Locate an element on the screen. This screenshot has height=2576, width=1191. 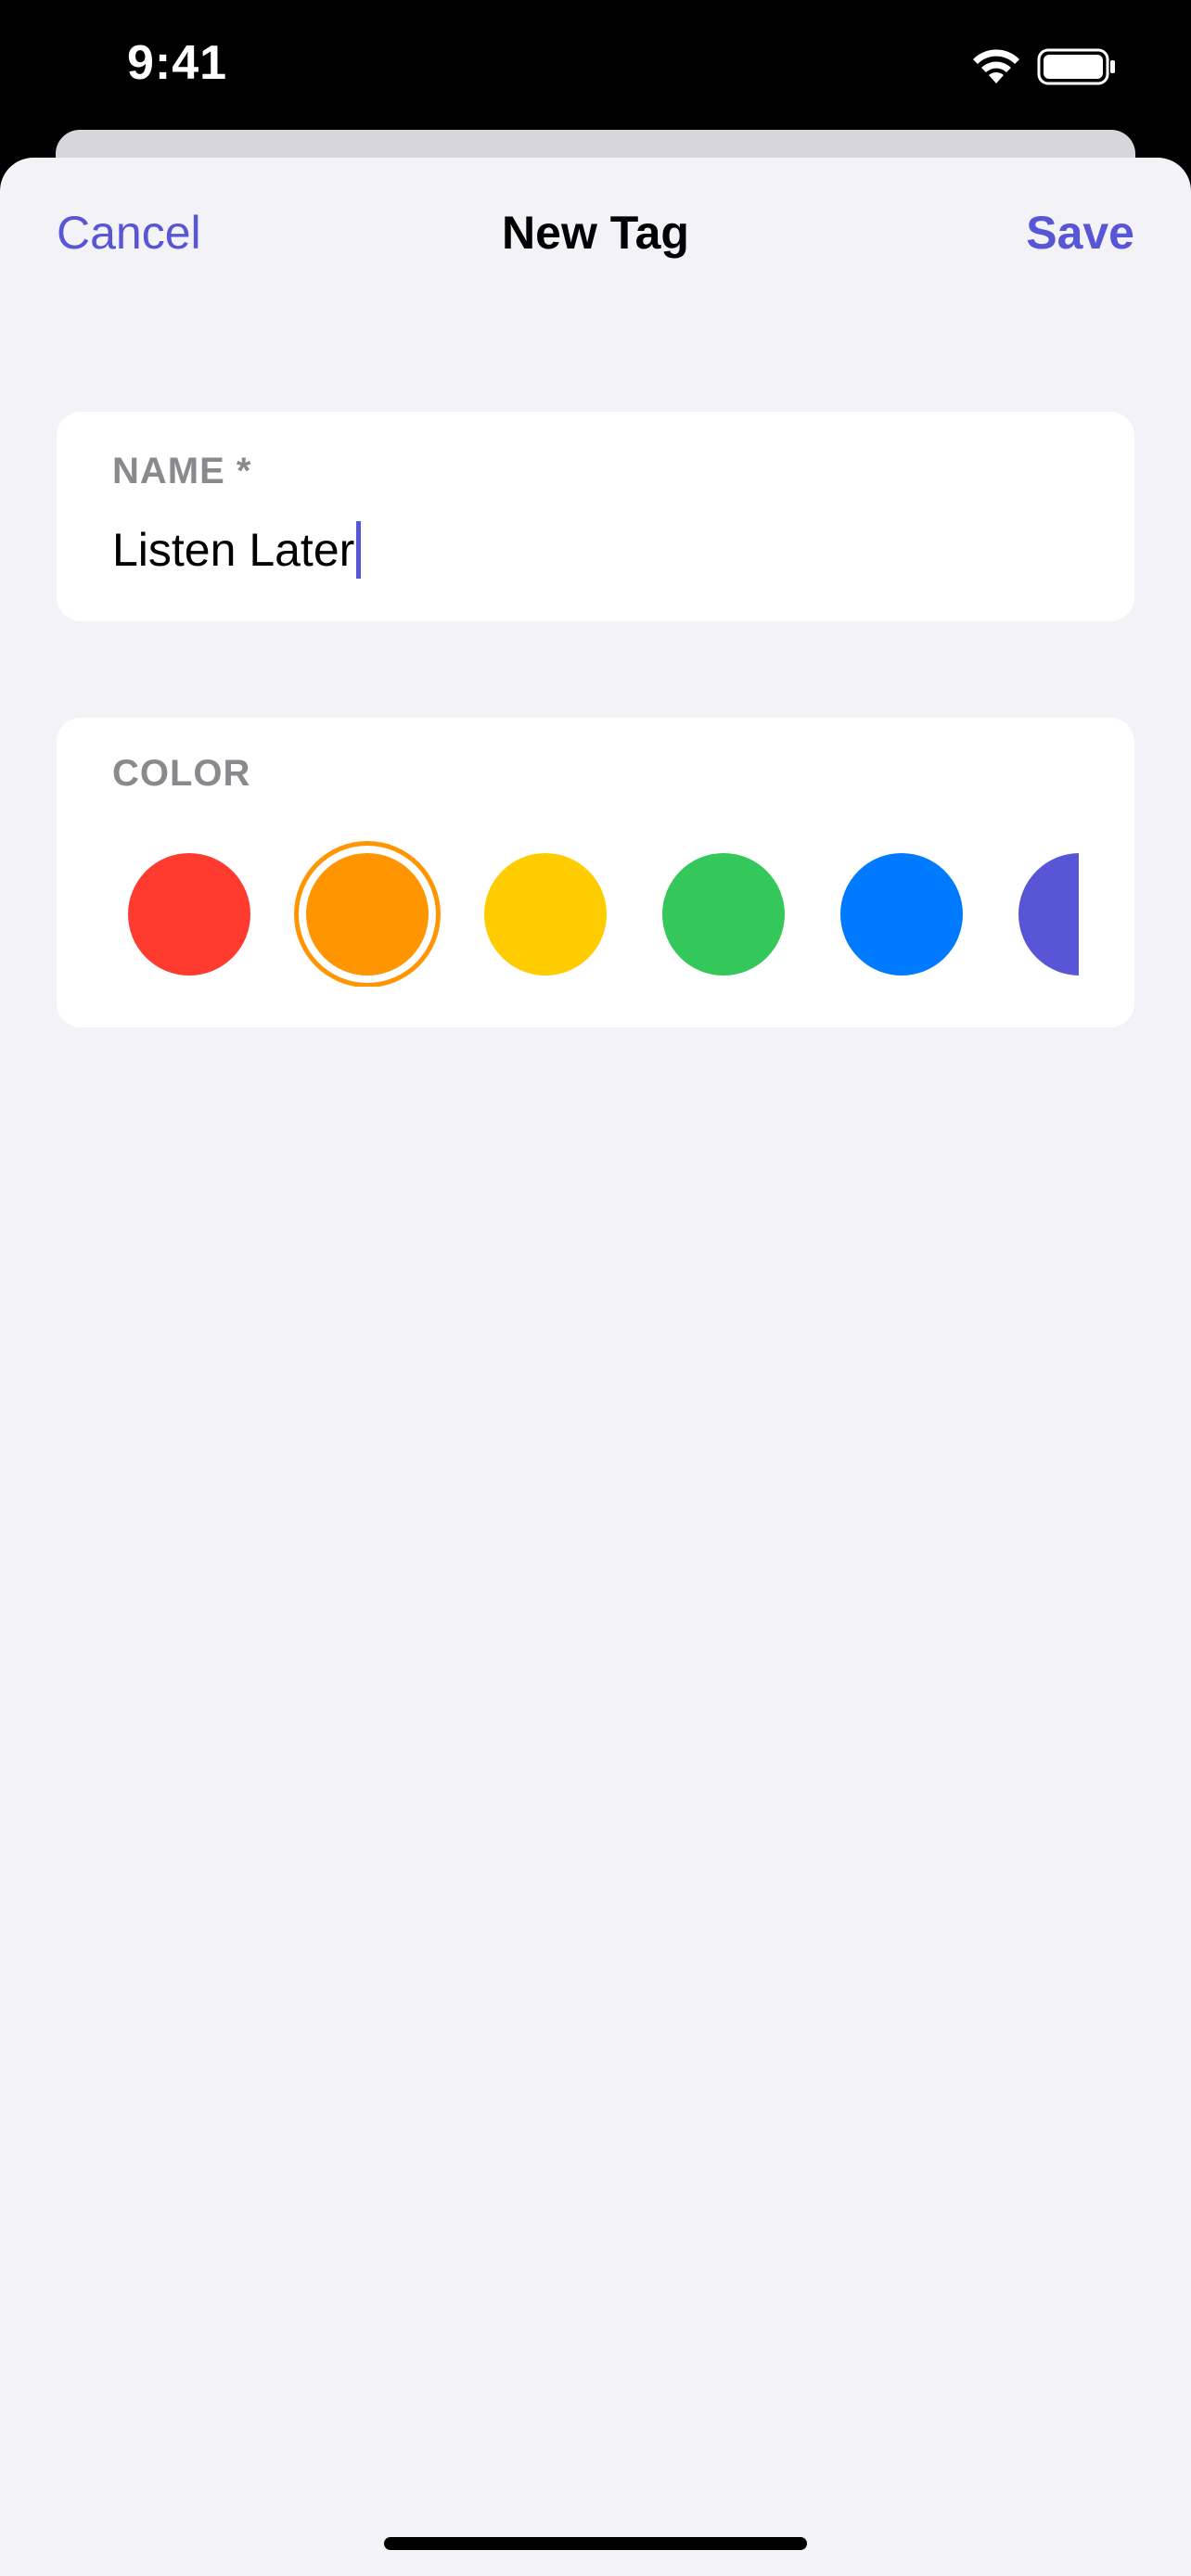
status-bar: 9:41 is located at coordinates (595, 69).